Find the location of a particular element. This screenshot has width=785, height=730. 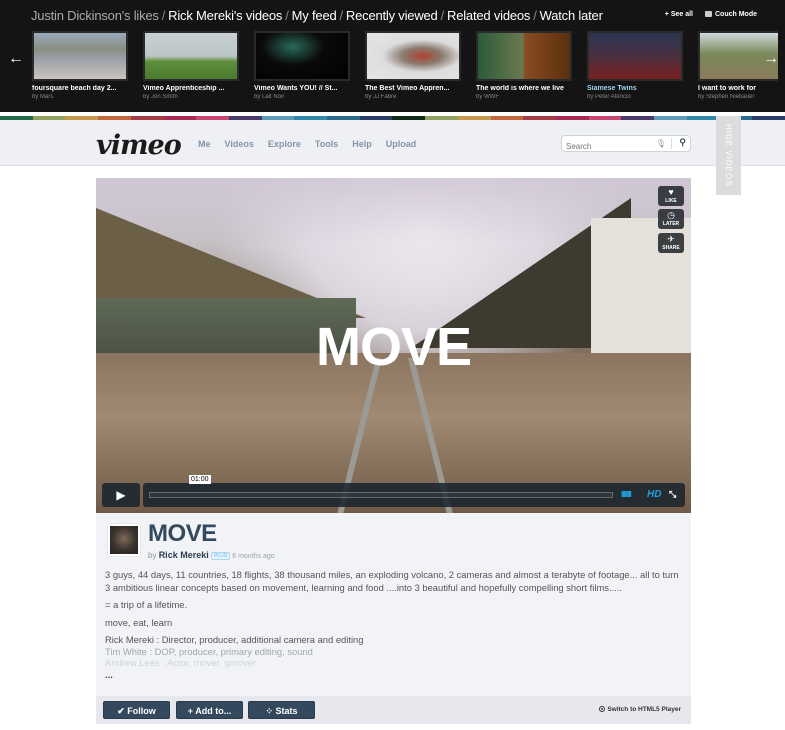

couch-mode-label: Couch Mode is located at coordinates (736, 14).